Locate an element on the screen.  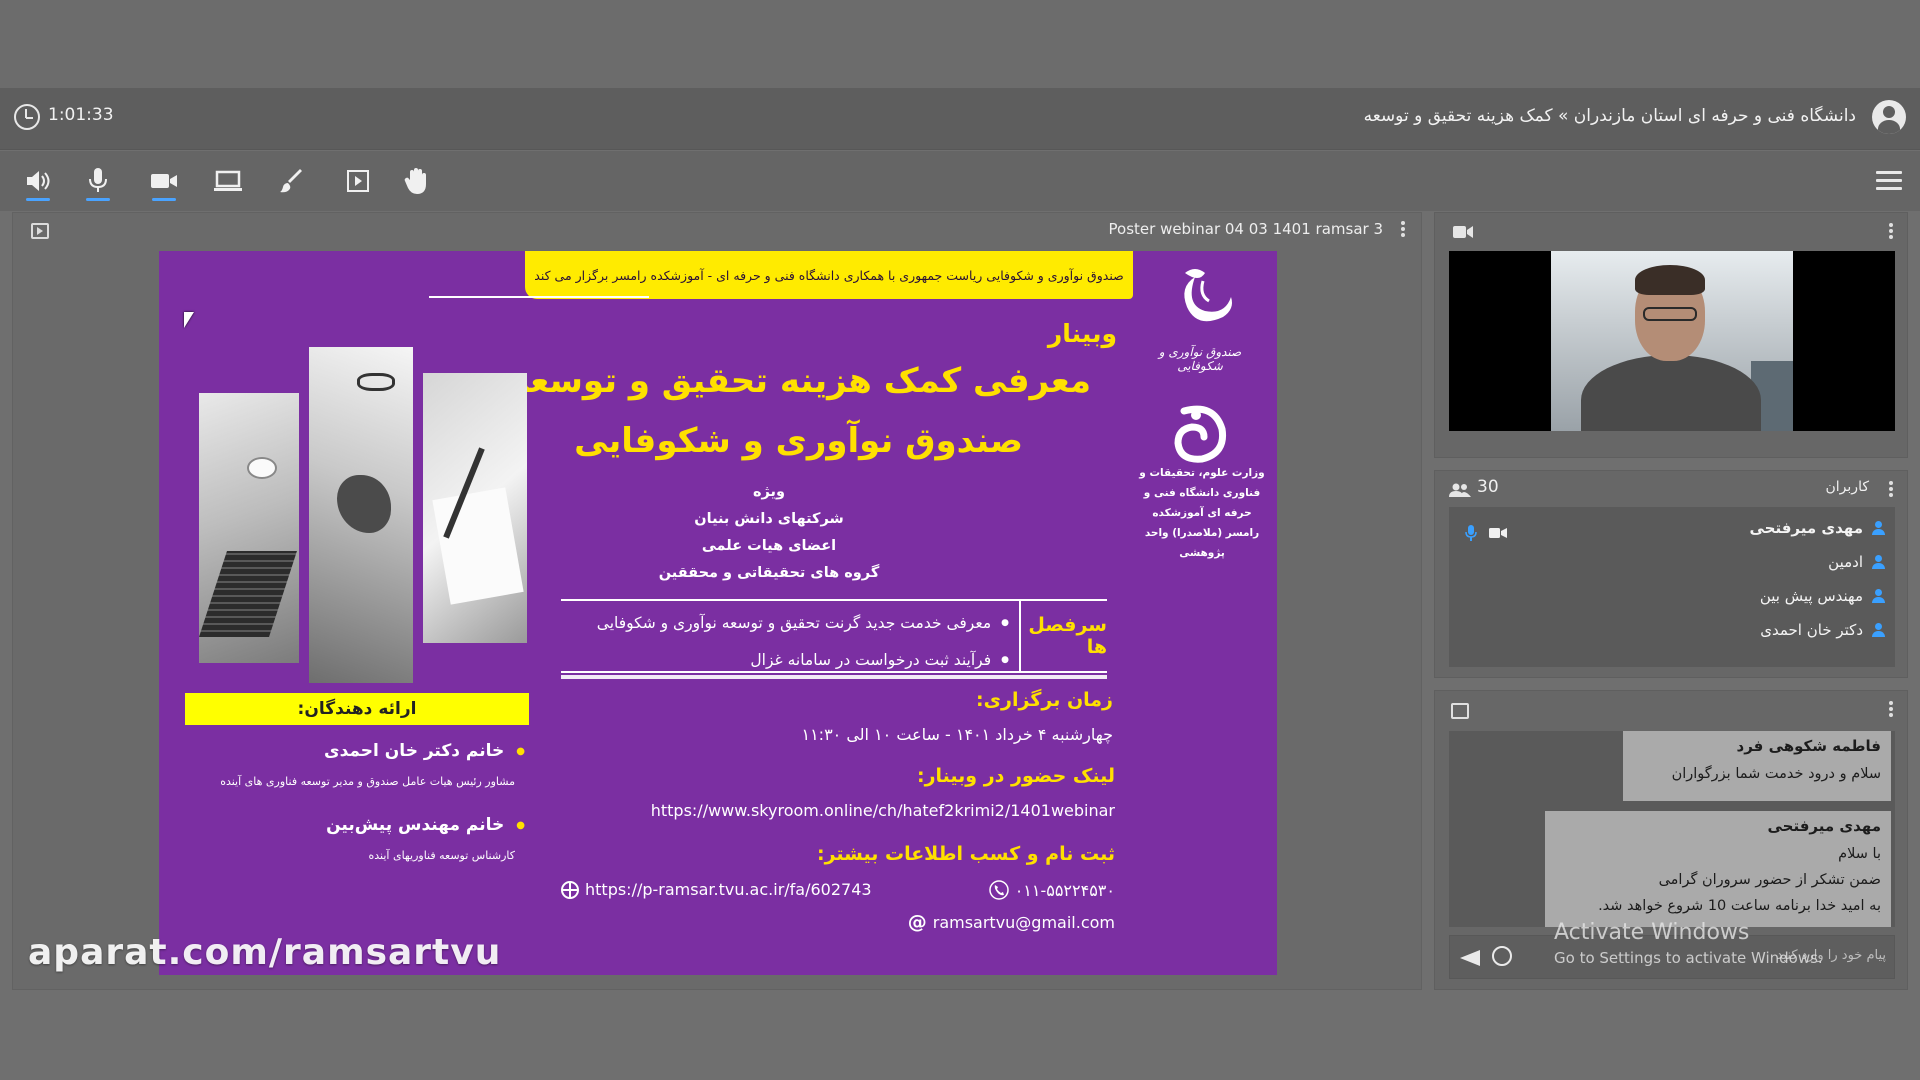
hand-icon is located at coordinates (415, 181).